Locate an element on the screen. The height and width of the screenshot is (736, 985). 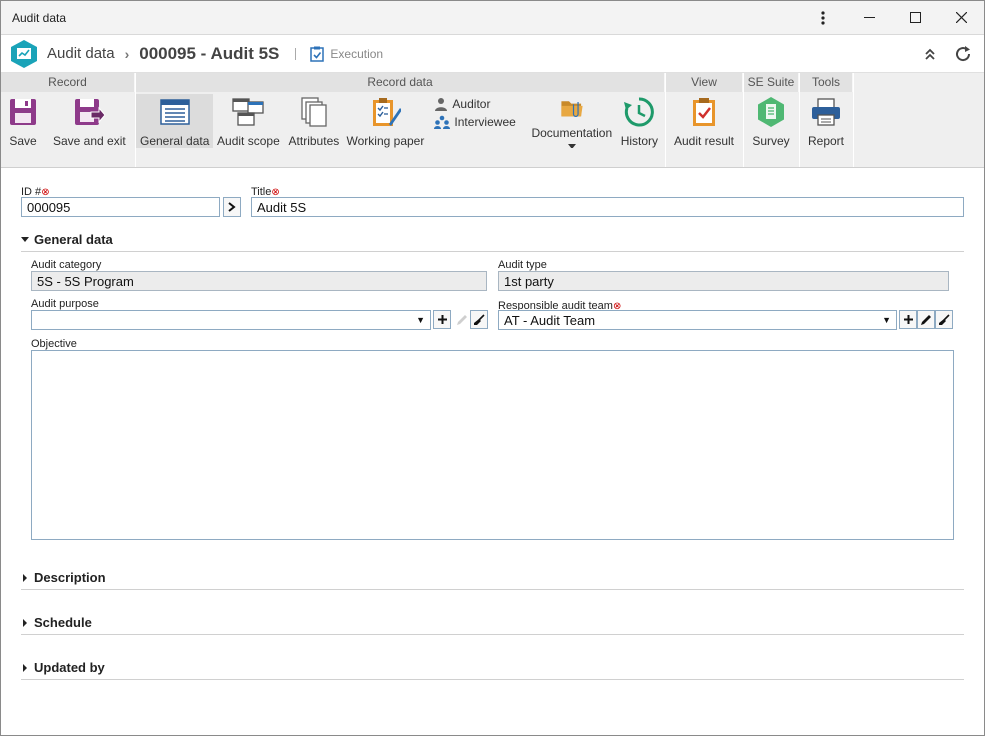
schedule-heading: Schedule is located at coordinates (63, 622).